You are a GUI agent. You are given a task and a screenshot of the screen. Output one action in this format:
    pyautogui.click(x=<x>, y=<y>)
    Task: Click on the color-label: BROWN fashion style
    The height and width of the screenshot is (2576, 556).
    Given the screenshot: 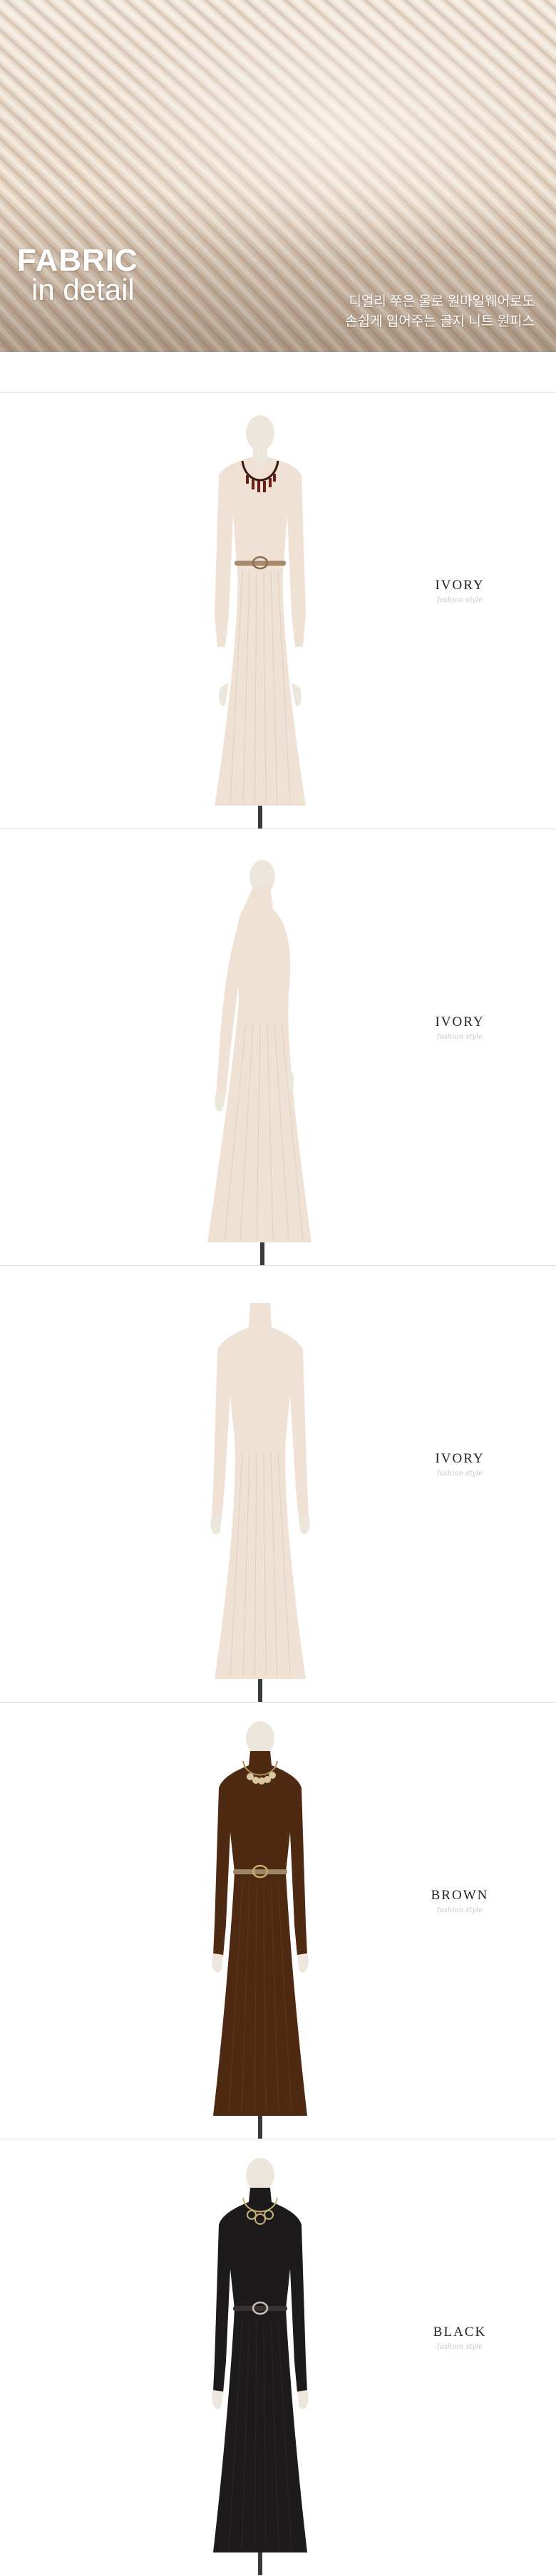 What is the action you would take?
    pyautogui.click(x=459, y=1901)
    